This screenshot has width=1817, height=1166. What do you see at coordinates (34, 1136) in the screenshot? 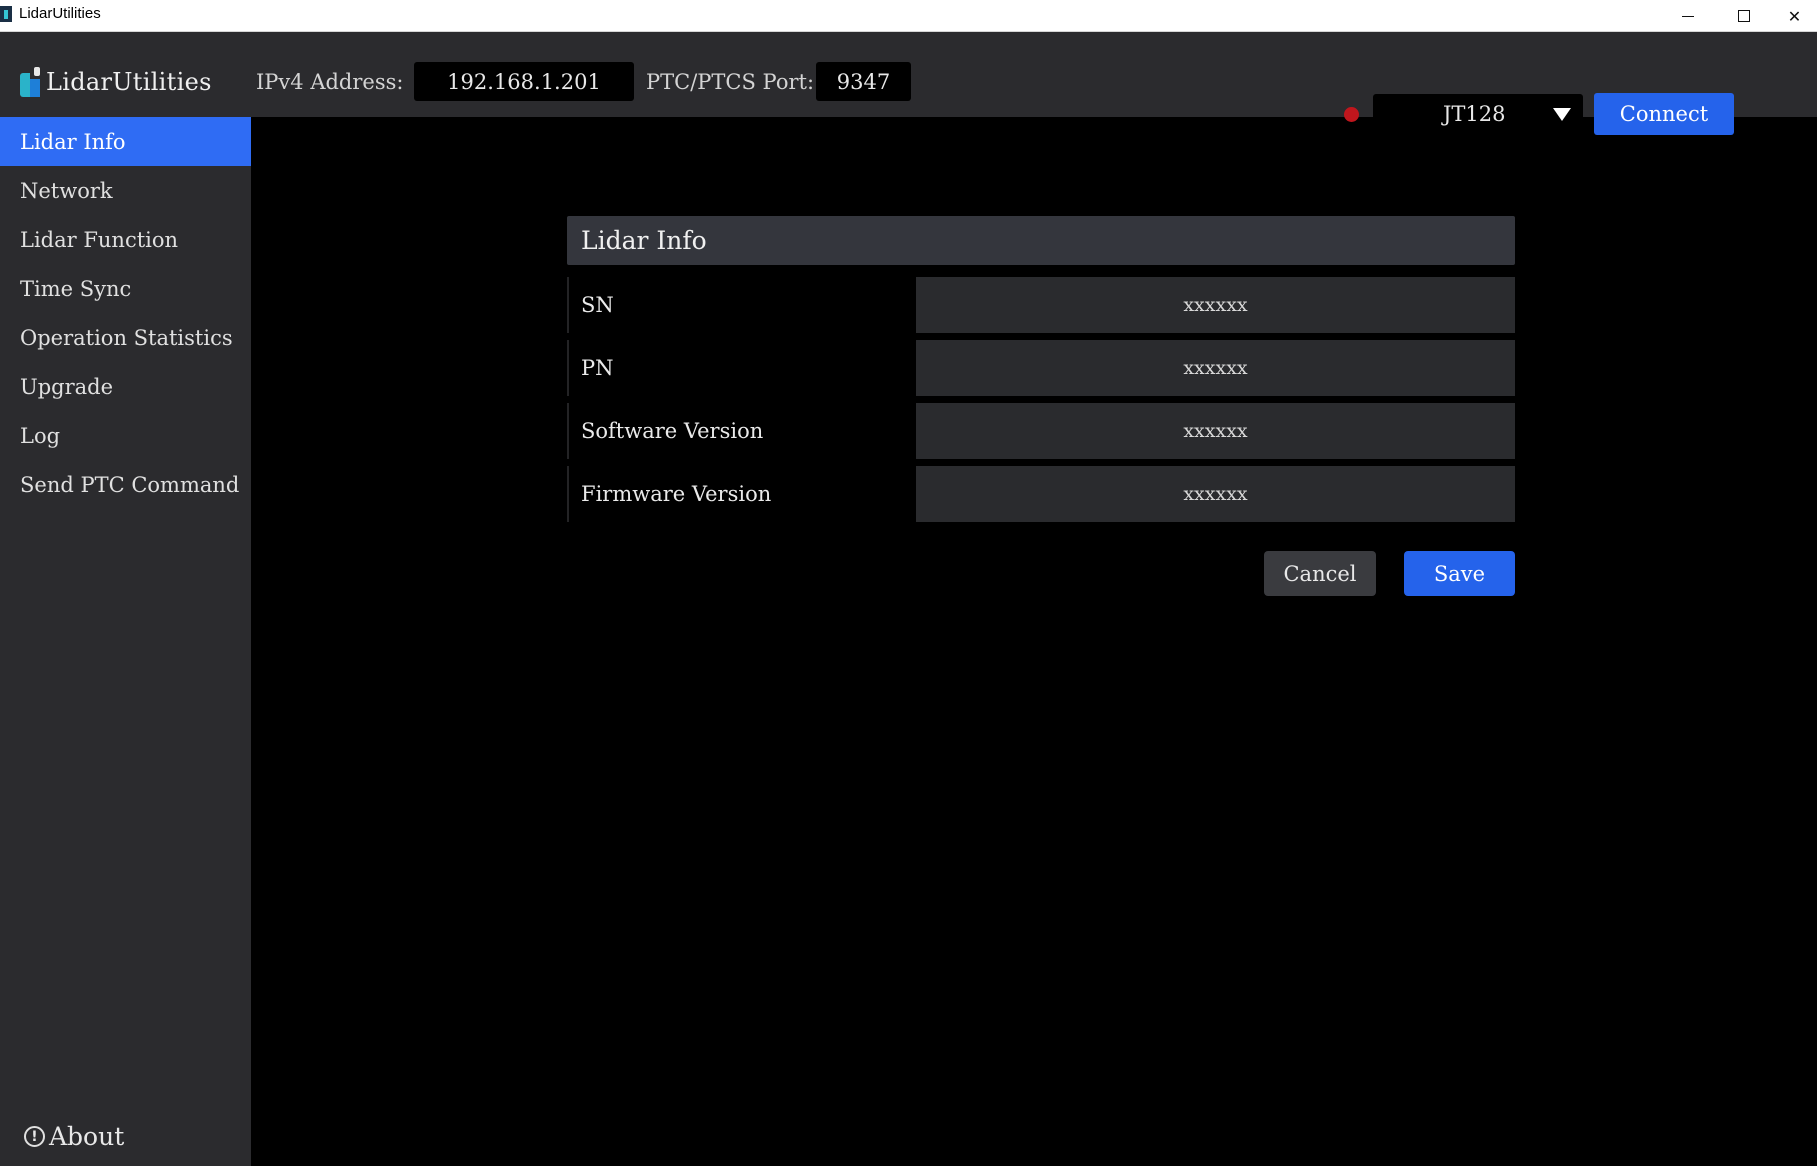
I see `info-icon: !` at bounding box center [34, 1136].